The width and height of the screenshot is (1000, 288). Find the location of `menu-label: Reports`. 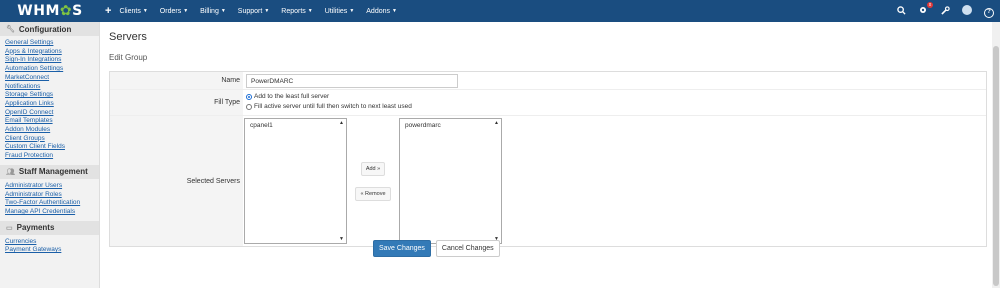

menu-label: Reports is located at coordinates (293, 11).